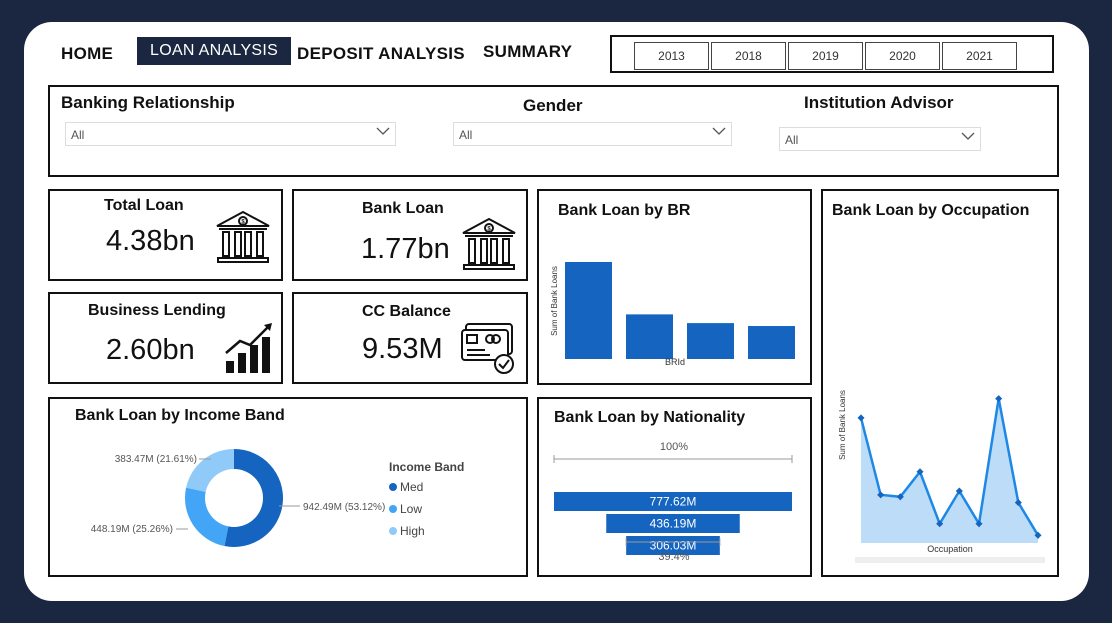 The image size is (1112, 623). What do you see at coordinates (78, 135) in the screenshot?
I see `banking-relationship-value: All` at bounding box center [78, 135].